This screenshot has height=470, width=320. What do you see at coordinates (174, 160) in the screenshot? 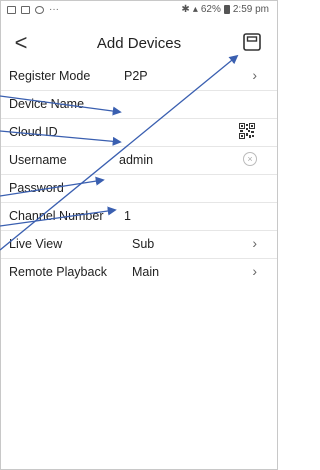
I see `username-input` at bounding box center [174, 160].